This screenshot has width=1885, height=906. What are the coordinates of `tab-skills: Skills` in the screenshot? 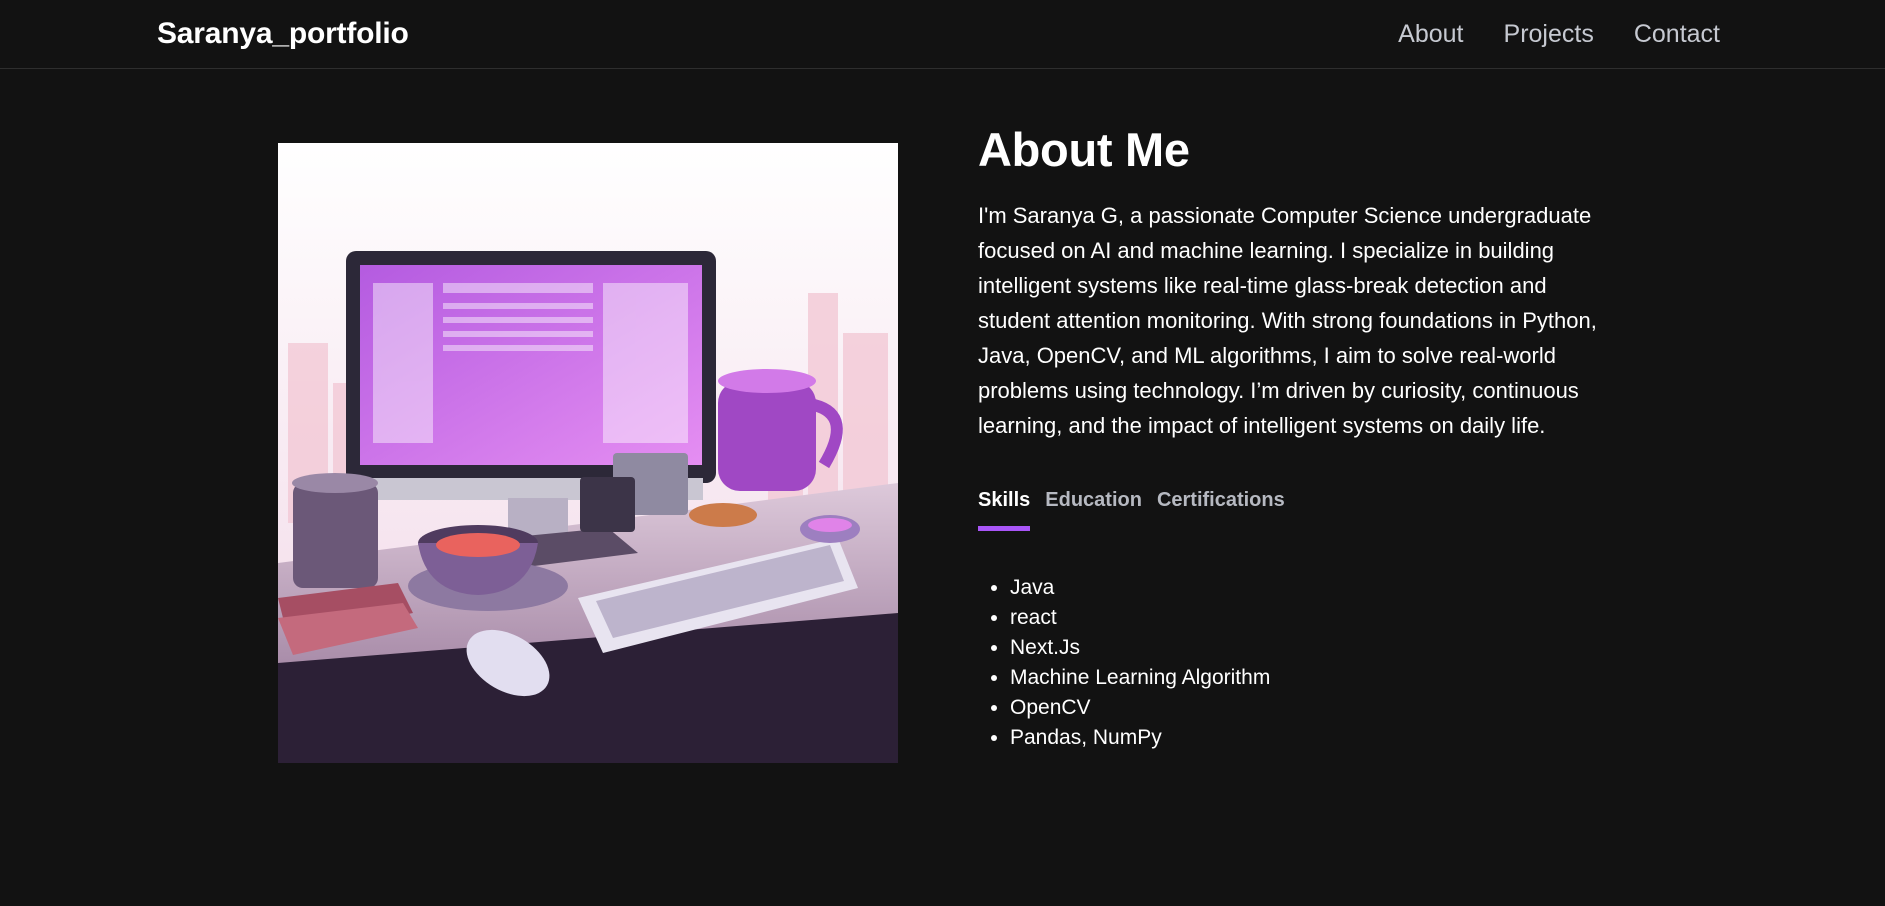 It's located at (1004, 510).